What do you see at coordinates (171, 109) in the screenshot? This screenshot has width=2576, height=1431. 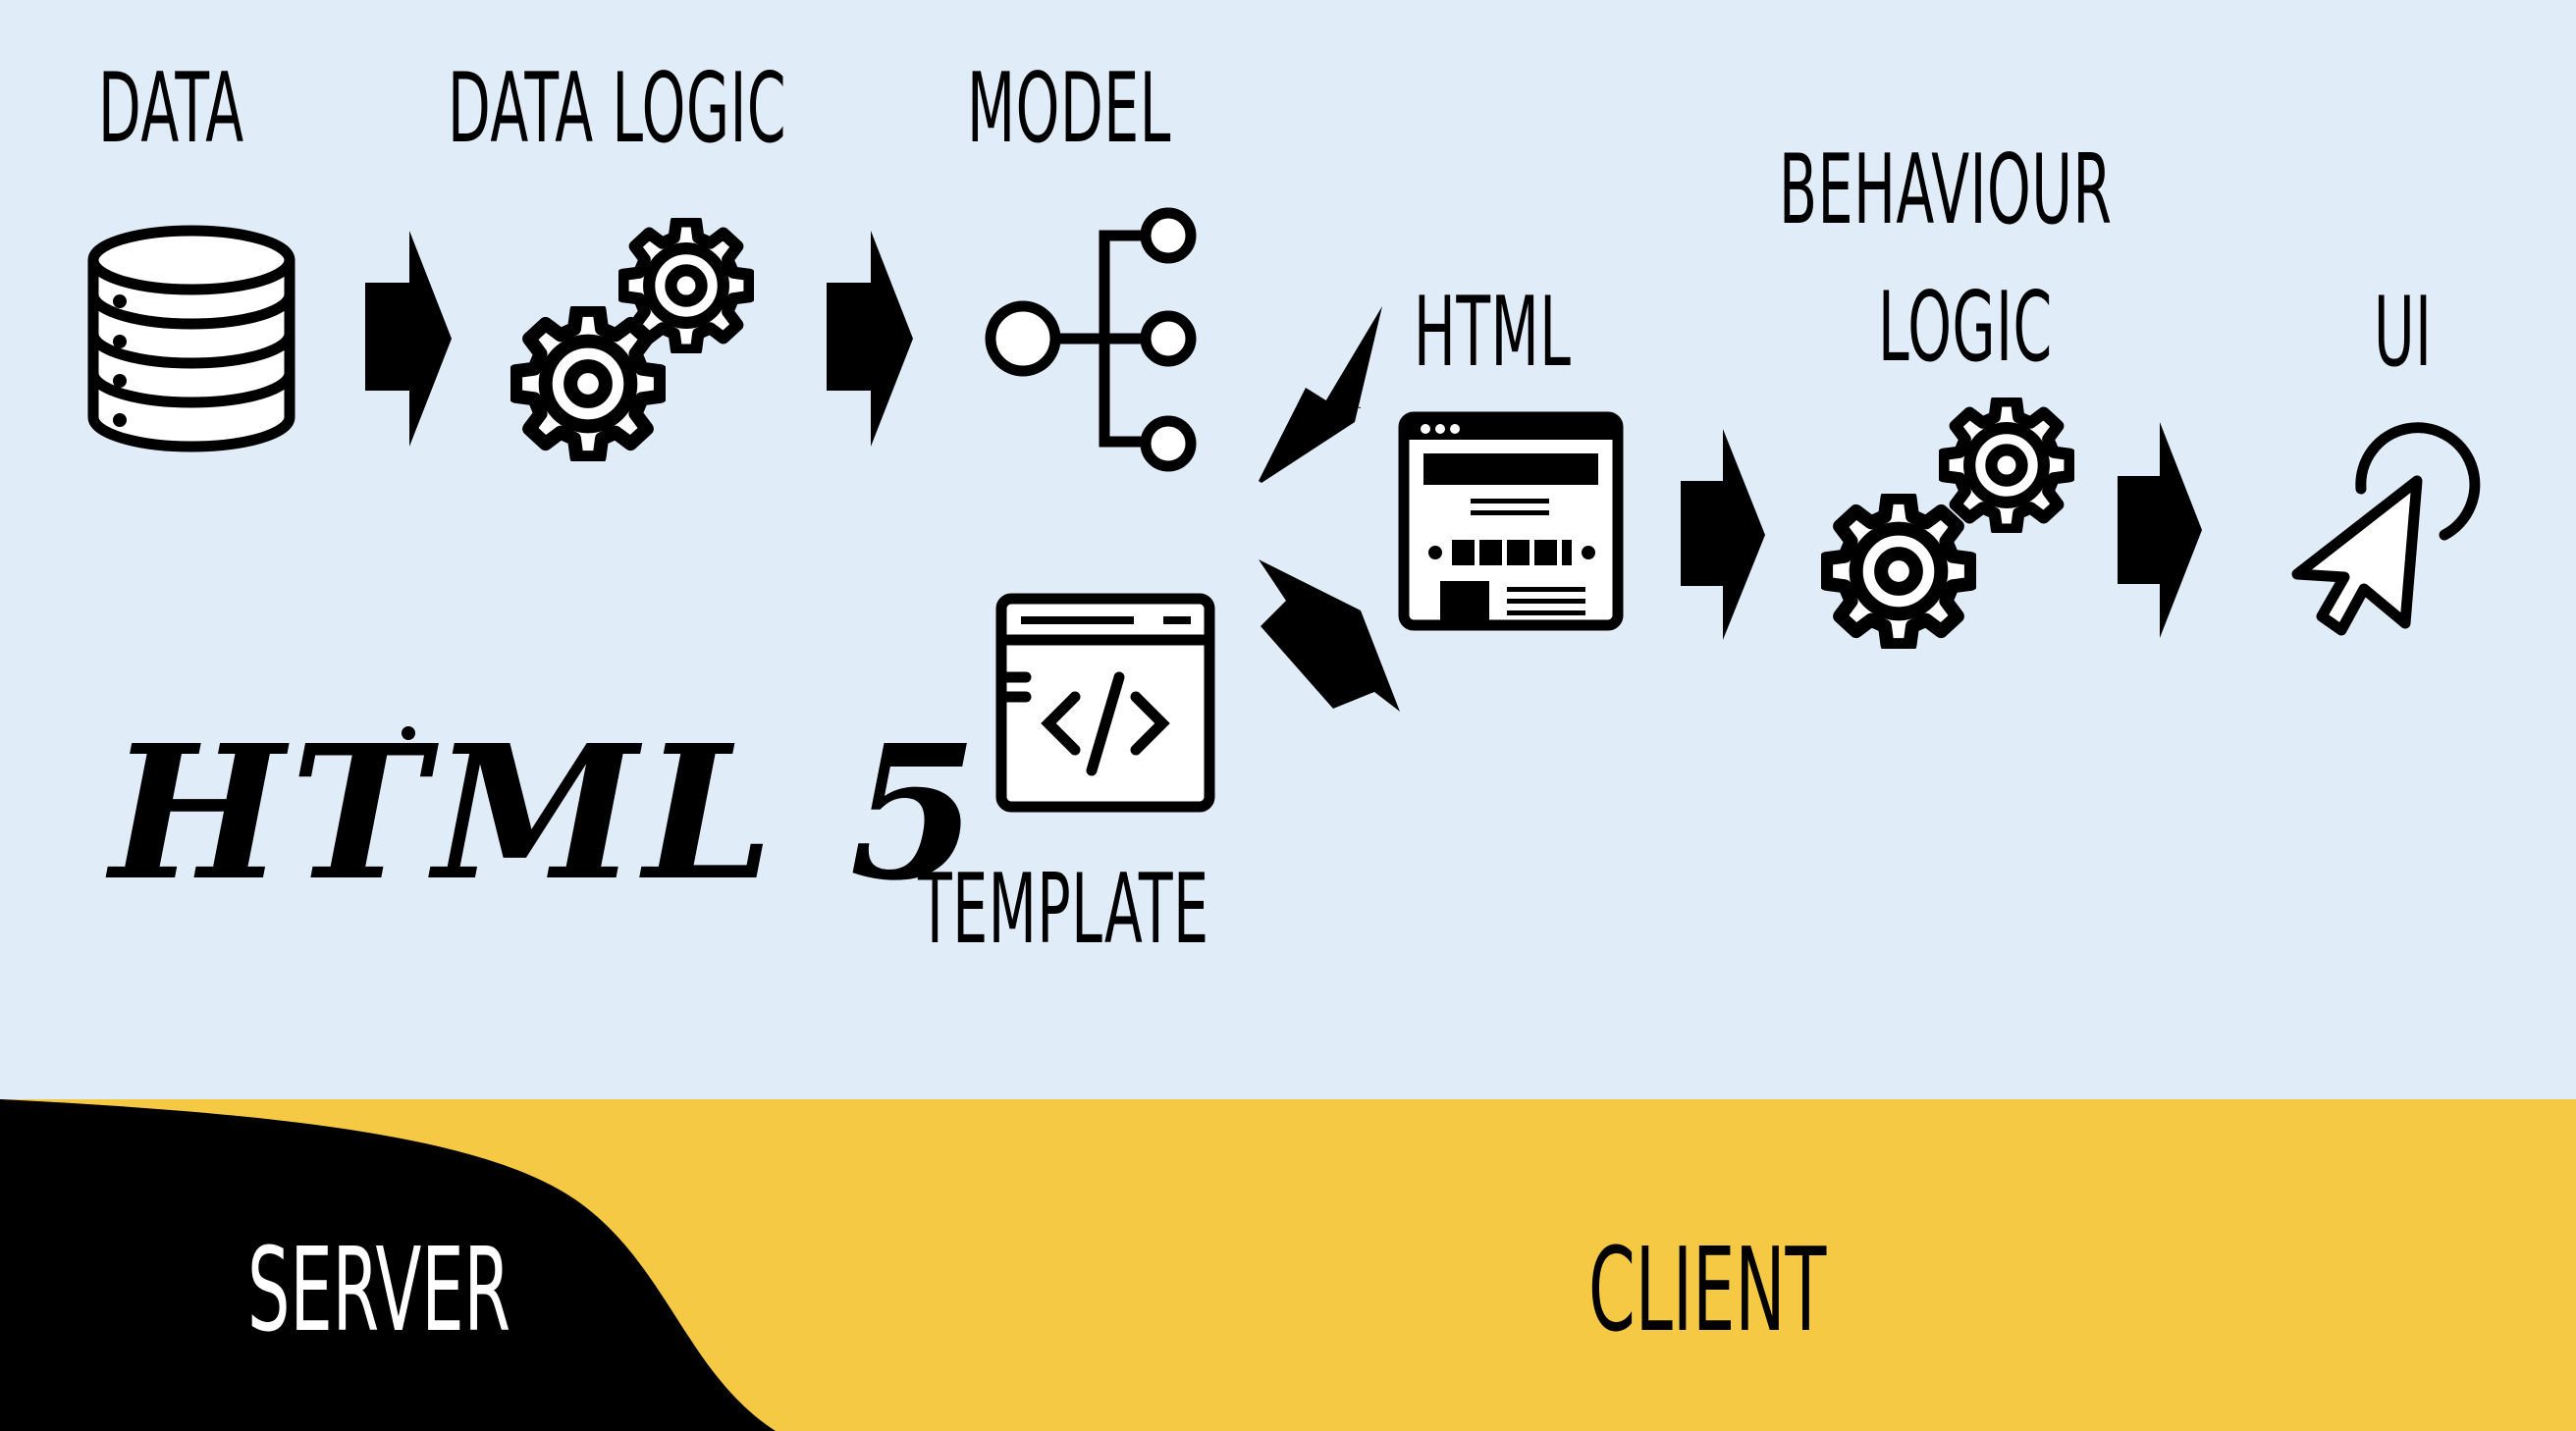 I see `label-data: DATA` at bounding box center [171, 109].